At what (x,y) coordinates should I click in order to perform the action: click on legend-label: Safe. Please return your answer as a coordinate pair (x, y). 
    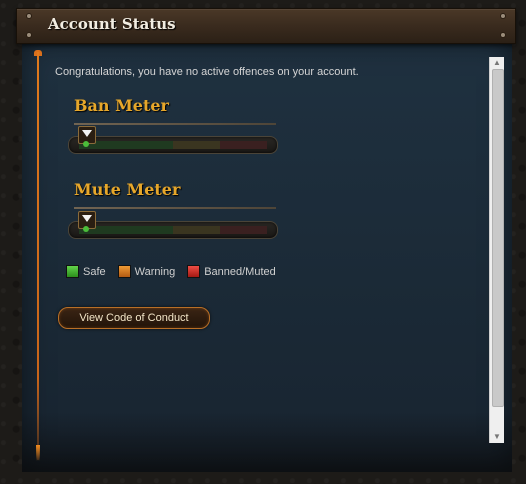
    Looking at the image, I should click on (94, 271).